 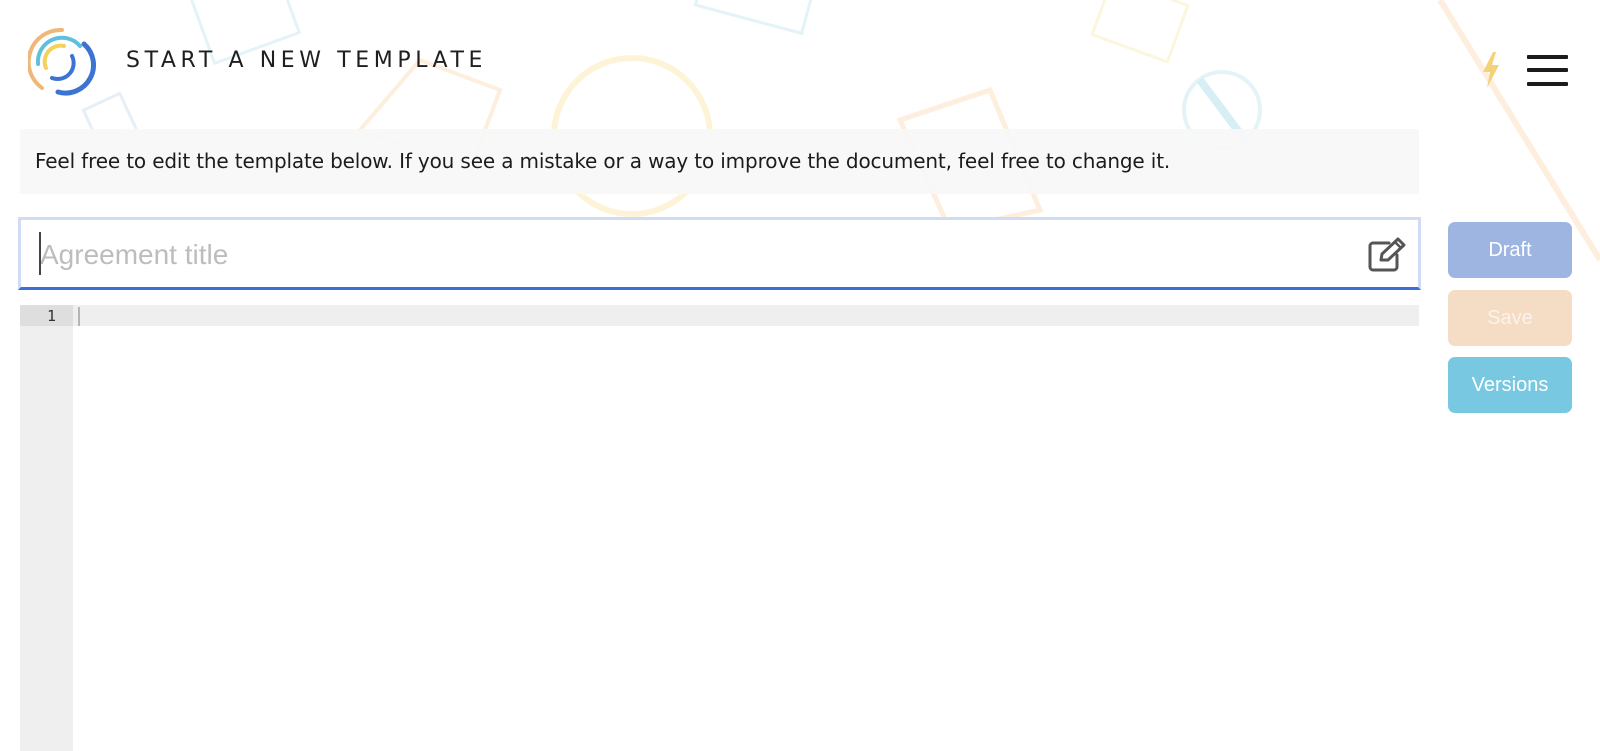 What do you see at coordinates (307, 60) in the screenshot?
I see `page-title: START A NEW TEMPLATE` at bounding box center [307, 60].